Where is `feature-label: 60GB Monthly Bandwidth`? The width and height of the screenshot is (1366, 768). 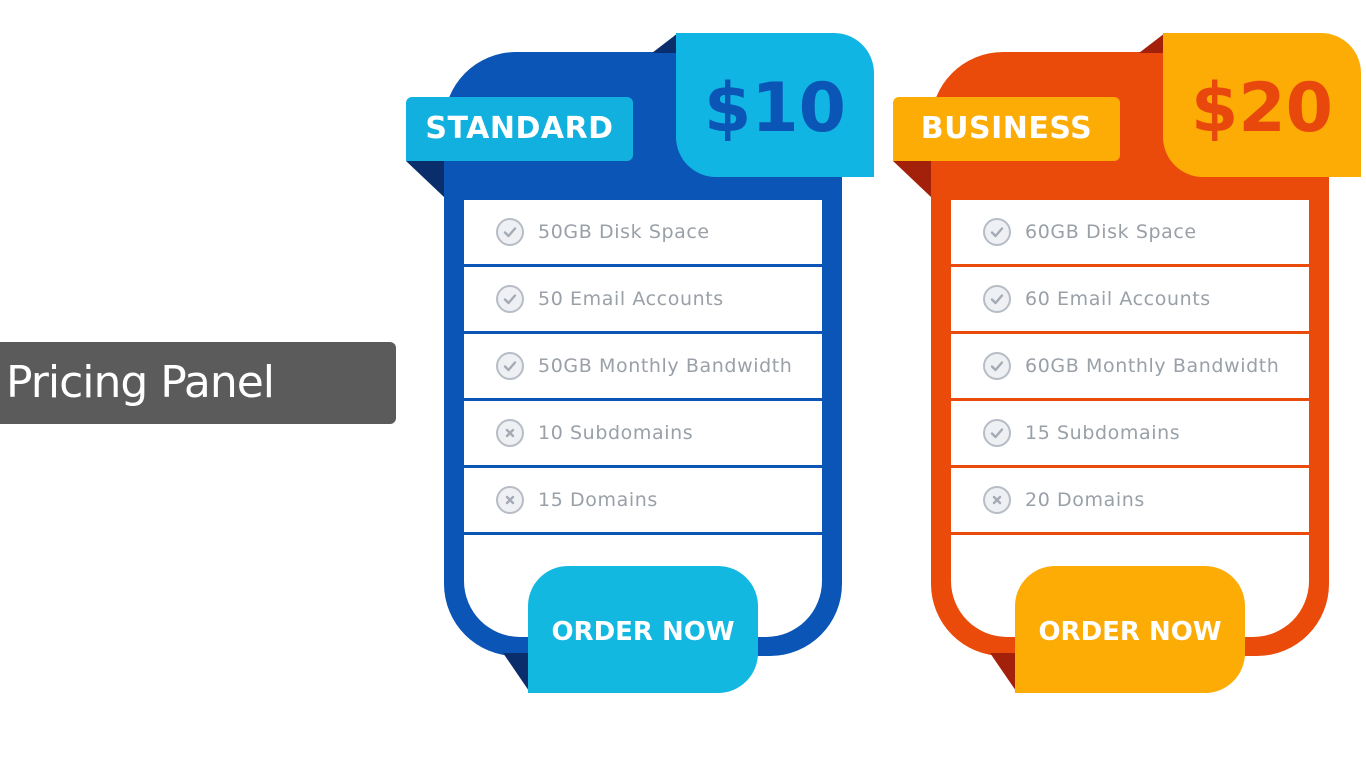 feature-label: 60GB Monthly Bandwidth is located at coordinates (1152, 366).